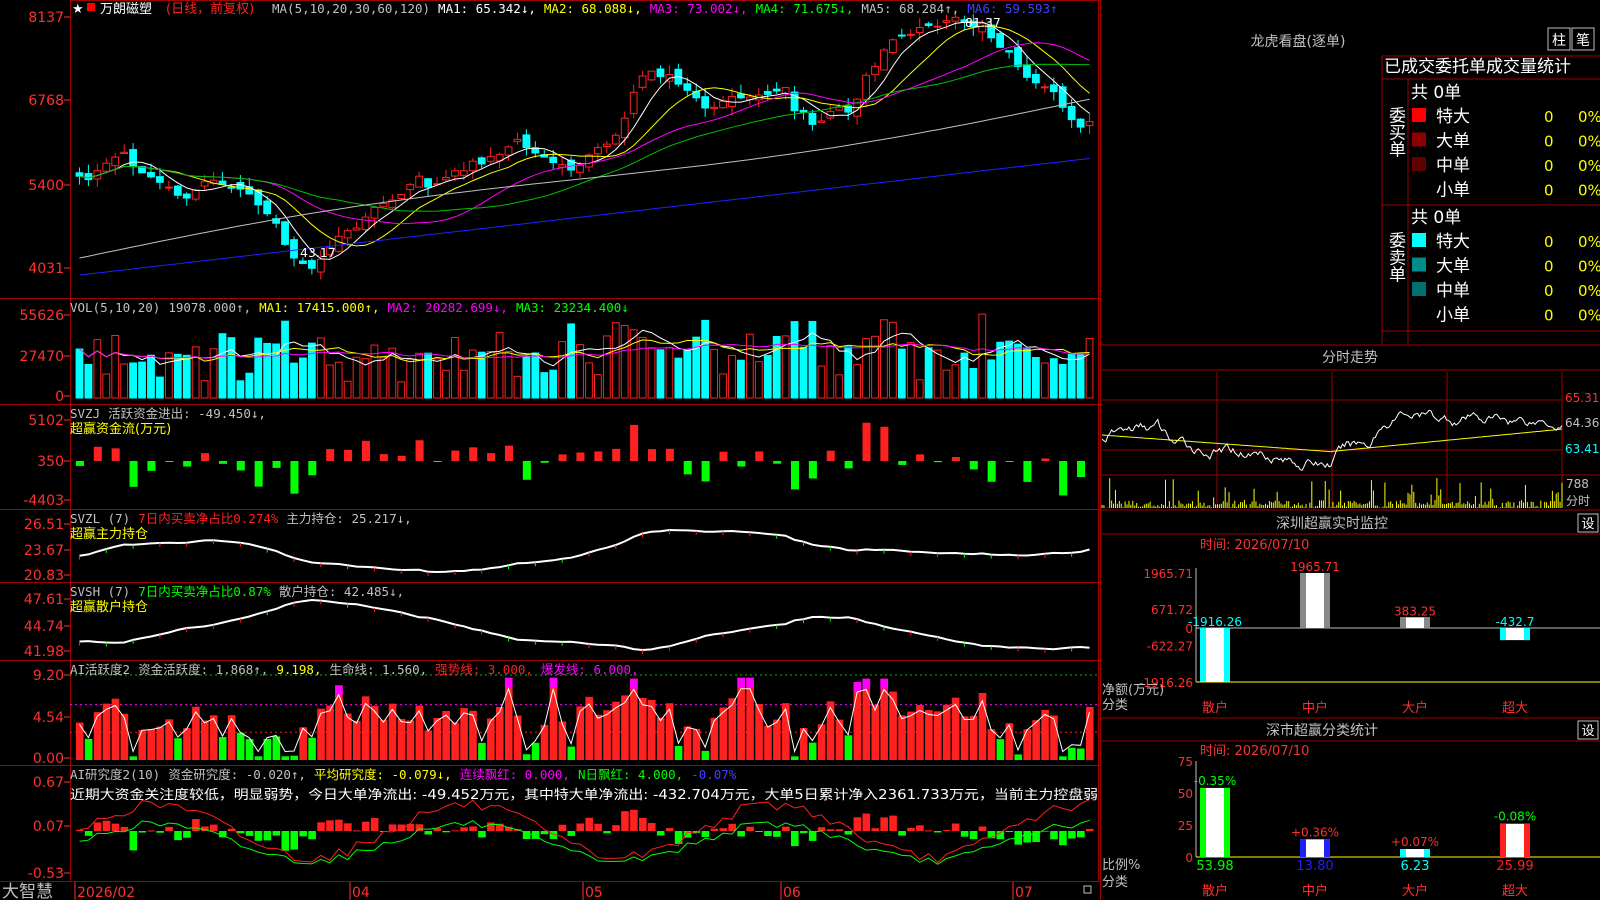 The image size is (1600, 900). Describe the element at coordinates (44, 525) in the screenshot. I see `svzl-y-tick: 26.51` at that location.